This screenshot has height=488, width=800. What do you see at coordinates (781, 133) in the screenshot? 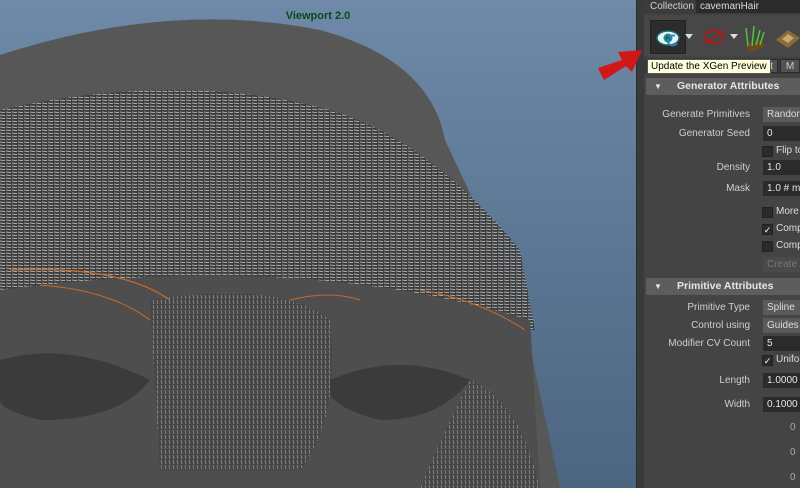
I see `generator-seed-field: 0` at bounding box center [781, 133].